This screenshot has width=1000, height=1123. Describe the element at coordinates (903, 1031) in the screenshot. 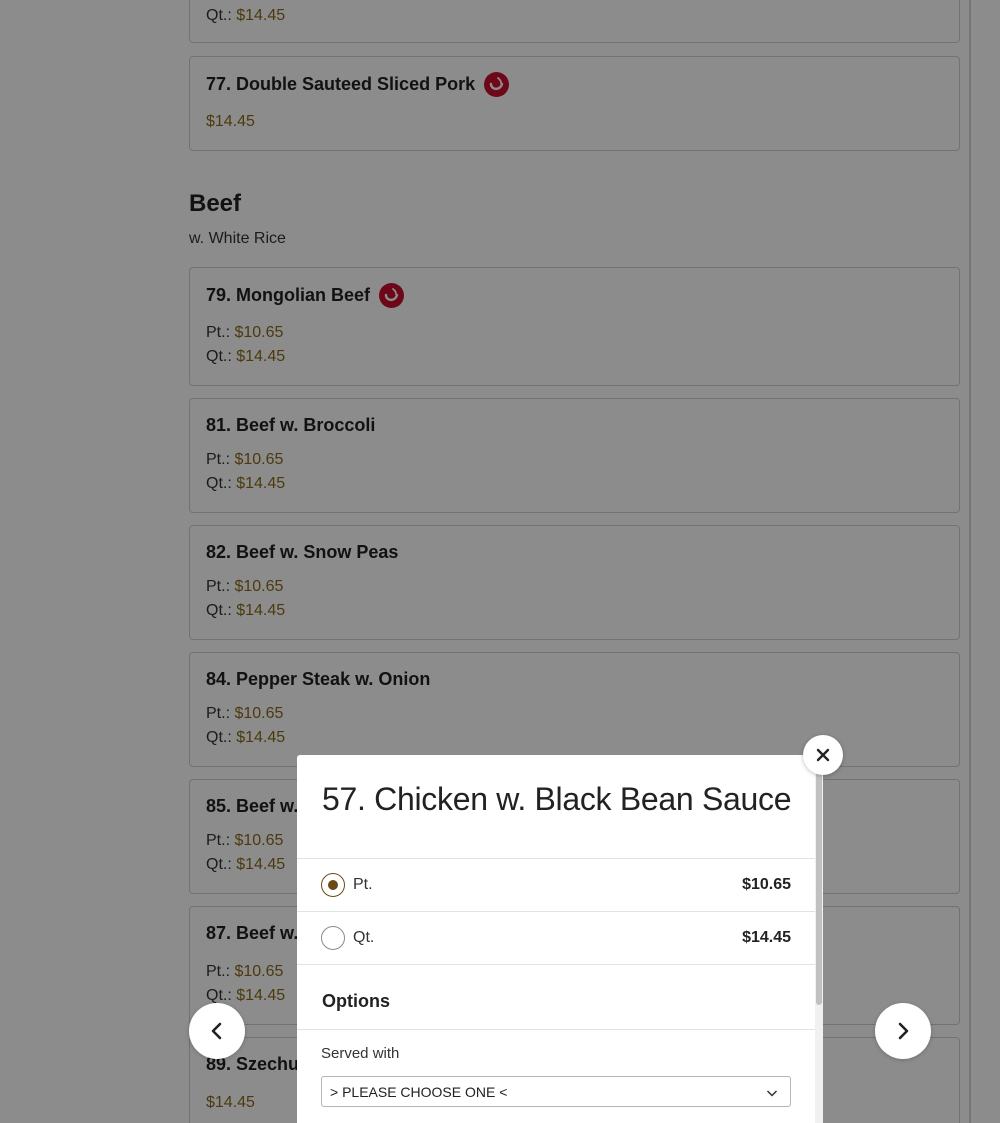

I see `next-item-button` at that location.